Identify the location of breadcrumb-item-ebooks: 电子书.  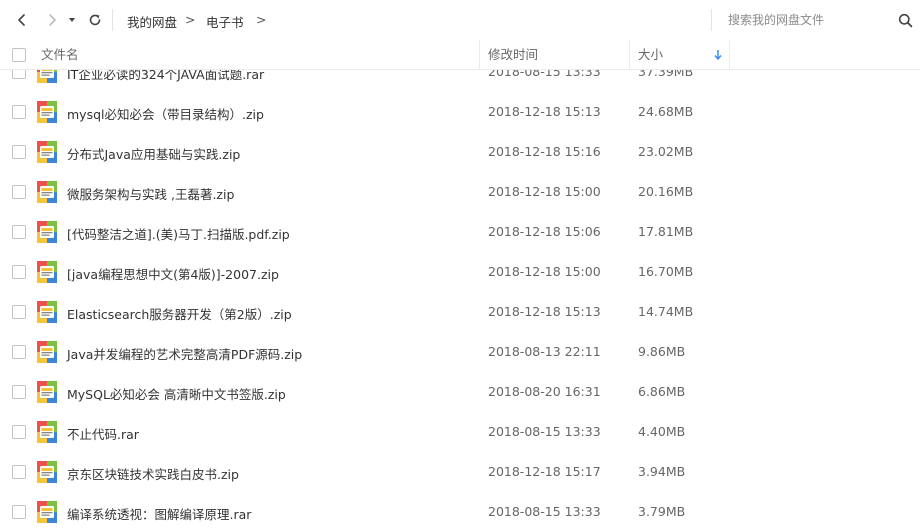
(225, 21).